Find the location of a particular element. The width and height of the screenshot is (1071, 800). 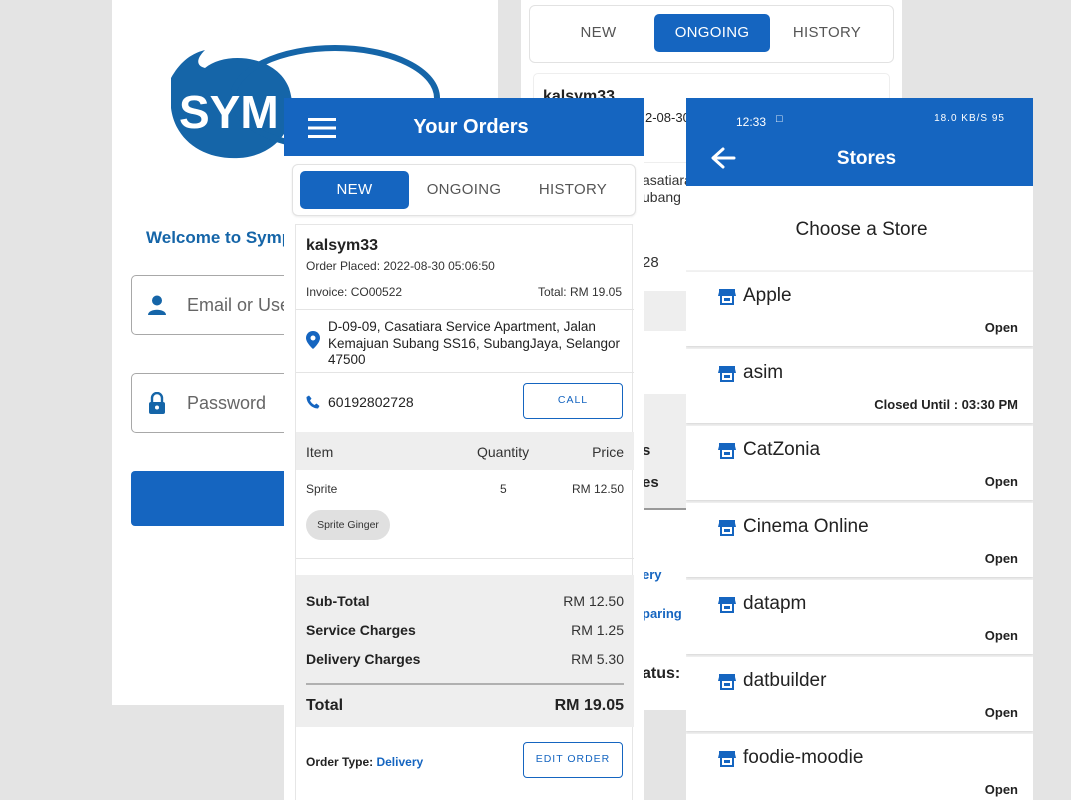

order-type: Order Type: Delivery is located at coordinates (364, 762).